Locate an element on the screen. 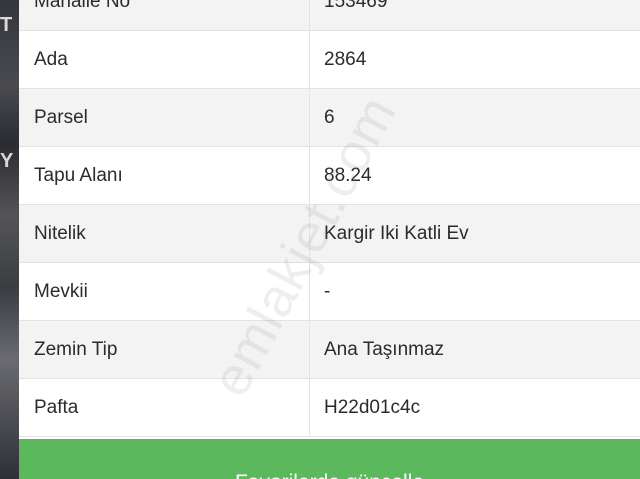  table-row: Zemin Tip Ana Taşınmaz is located at coordinates (329, 349).